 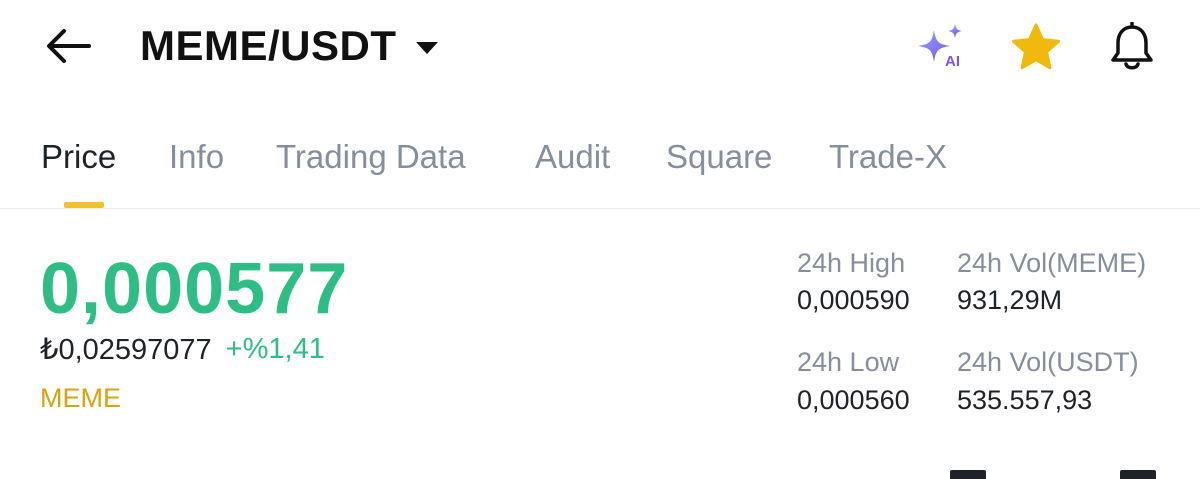 I want to click on tab-trade-x: Trade-X, so click(x=888, y=157).